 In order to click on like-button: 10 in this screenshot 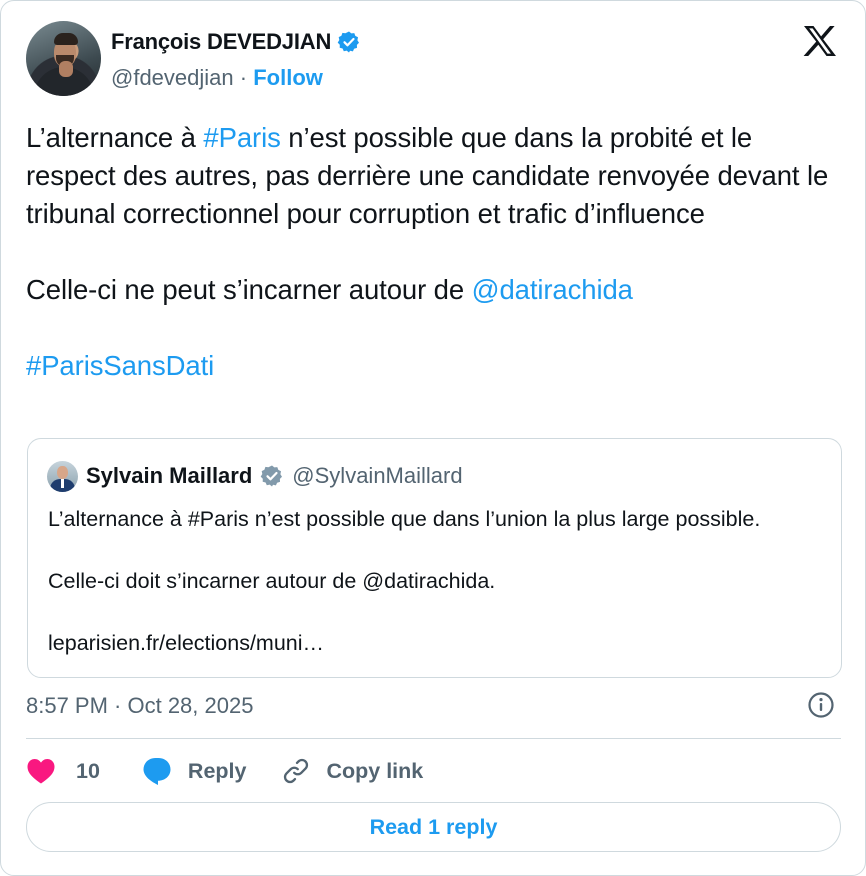, I will do `click(63, 771)`.